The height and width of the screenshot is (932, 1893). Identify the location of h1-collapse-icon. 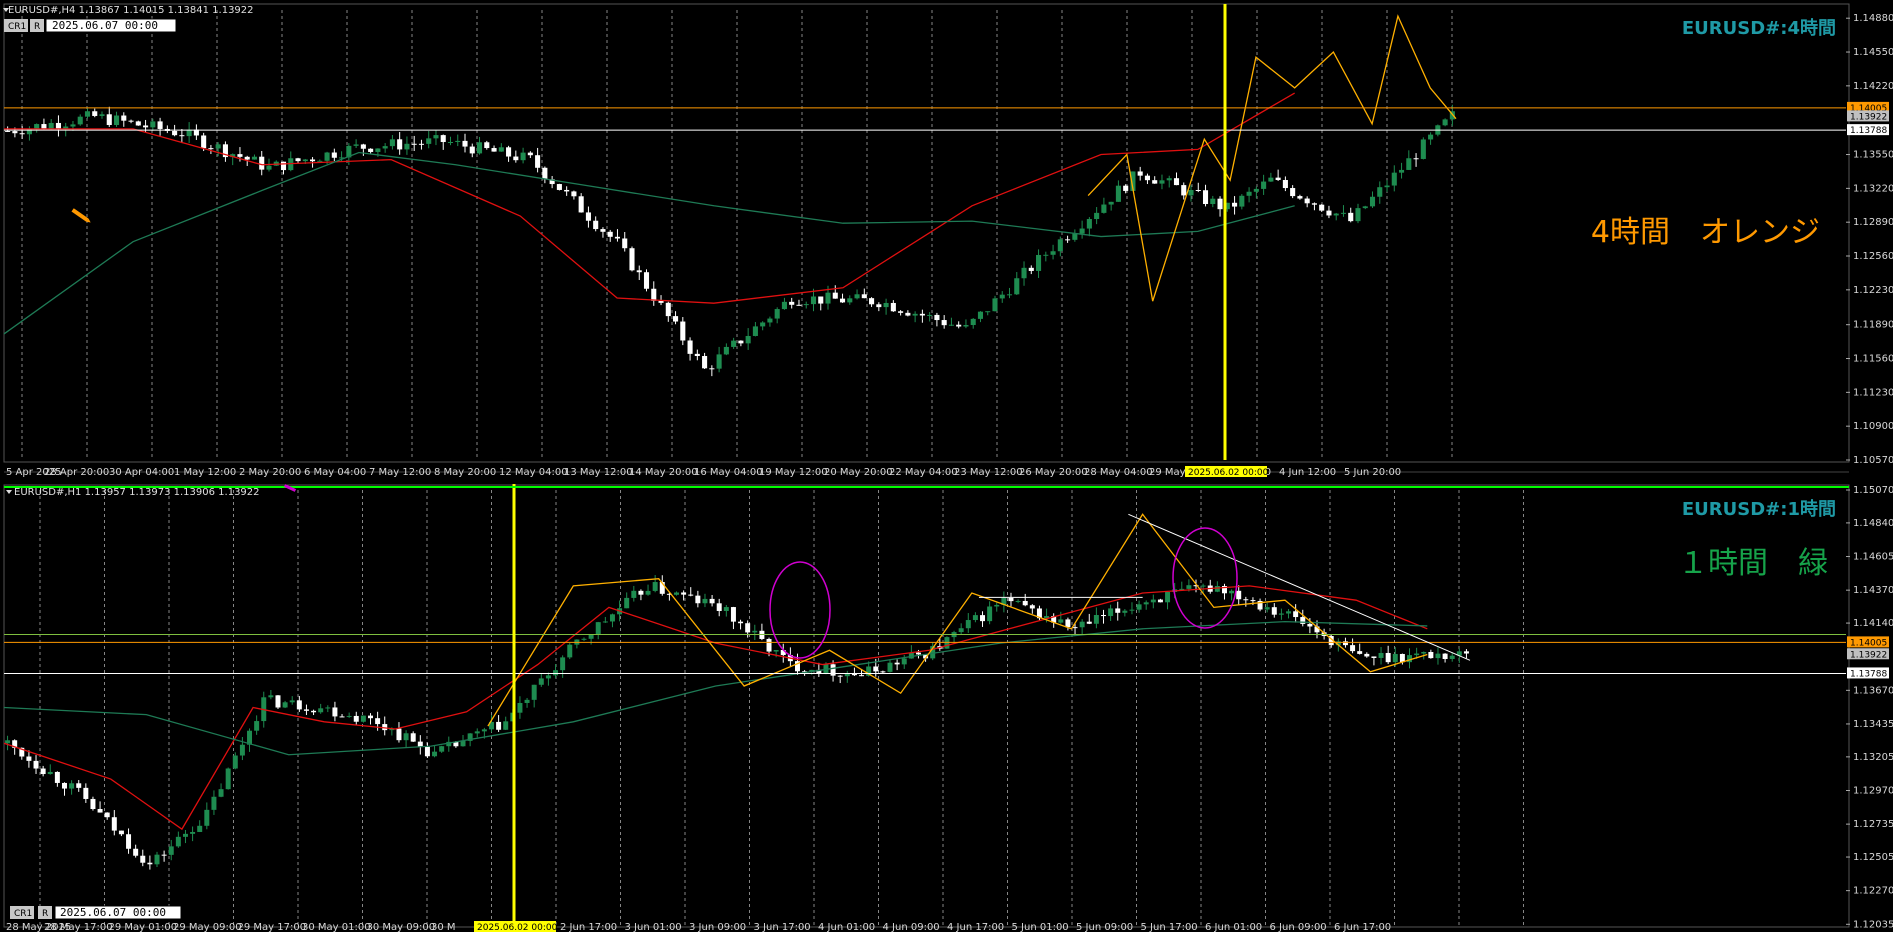
(9, 492).